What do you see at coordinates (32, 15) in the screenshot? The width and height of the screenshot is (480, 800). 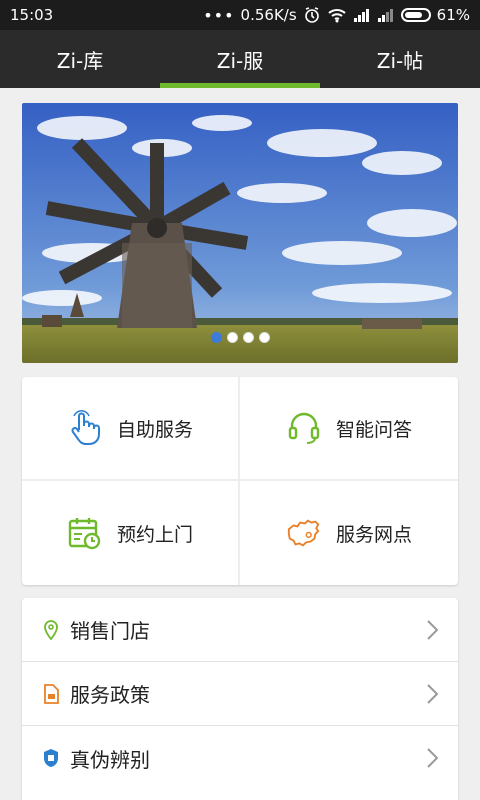 I see `status-time: 15:03` at bounding box center [32, 15].